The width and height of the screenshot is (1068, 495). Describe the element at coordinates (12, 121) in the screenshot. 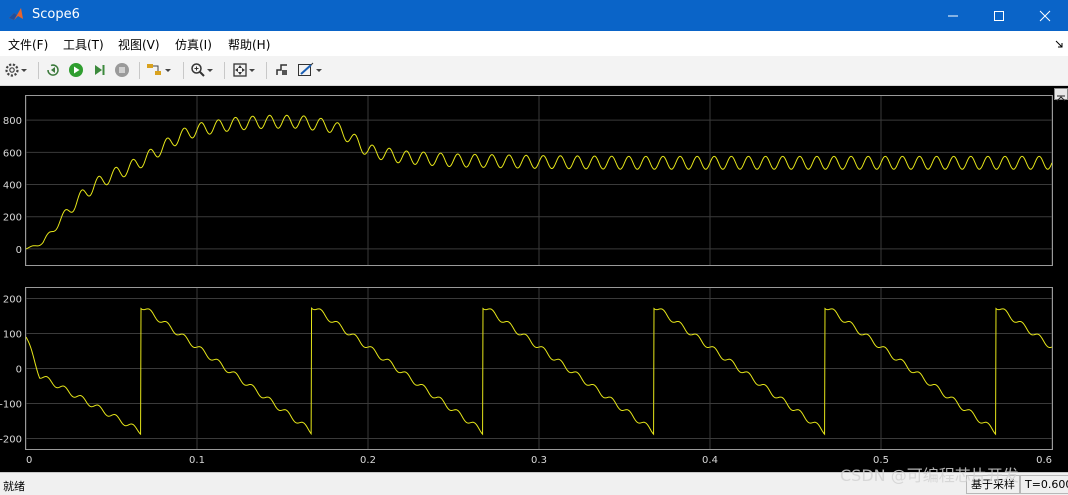

I see `y-tick-label: 800` at that location.